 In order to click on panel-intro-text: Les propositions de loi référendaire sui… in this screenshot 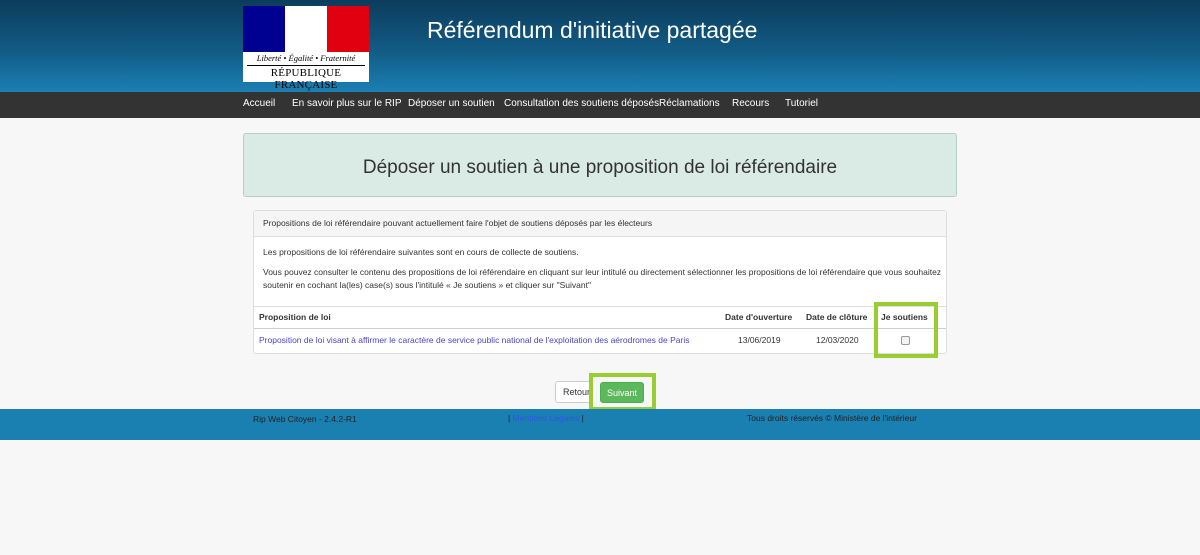, I will do `click(421, 252)`.